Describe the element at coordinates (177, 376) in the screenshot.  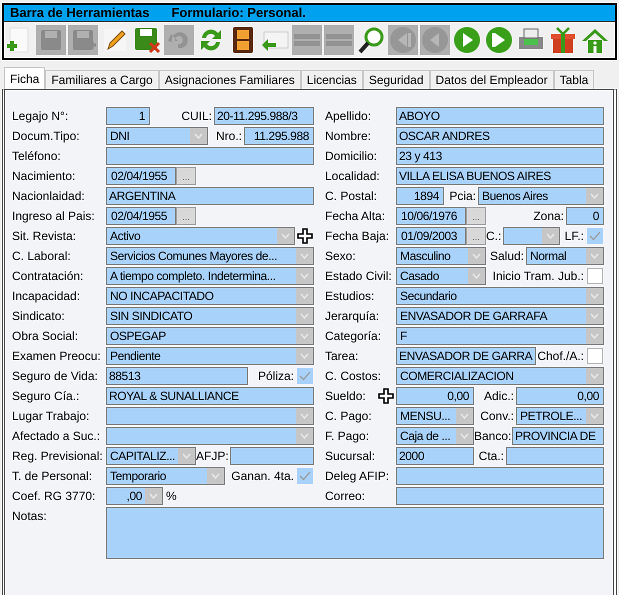
I see `text-field: 88513` at that location.